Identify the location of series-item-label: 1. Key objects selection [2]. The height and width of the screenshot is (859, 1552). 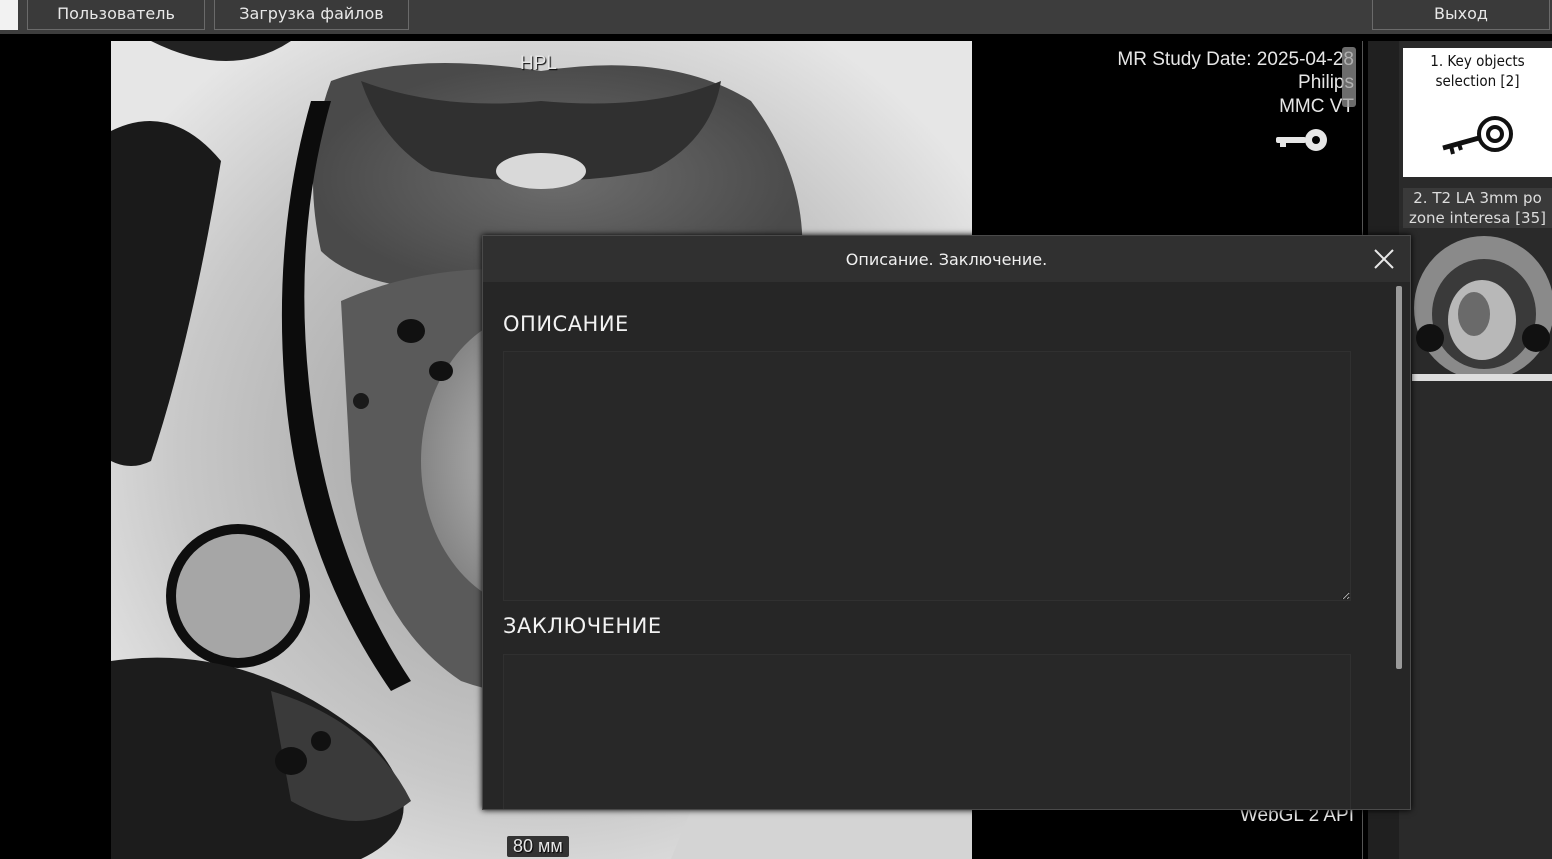
(1477, 71).